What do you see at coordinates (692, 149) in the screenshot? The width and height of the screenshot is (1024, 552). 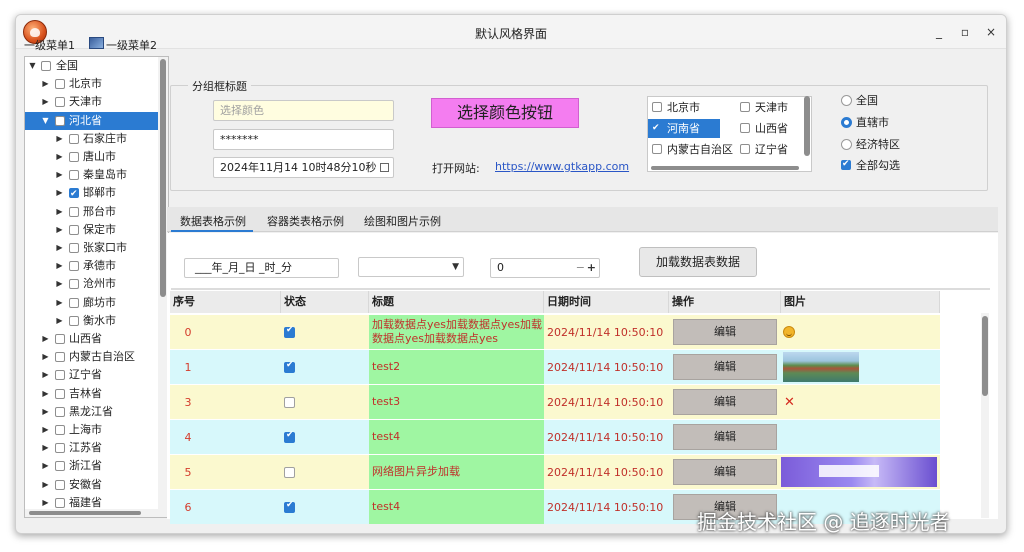 I see `province-item: 内蒙古自治区` at bounding box center [692, 149].